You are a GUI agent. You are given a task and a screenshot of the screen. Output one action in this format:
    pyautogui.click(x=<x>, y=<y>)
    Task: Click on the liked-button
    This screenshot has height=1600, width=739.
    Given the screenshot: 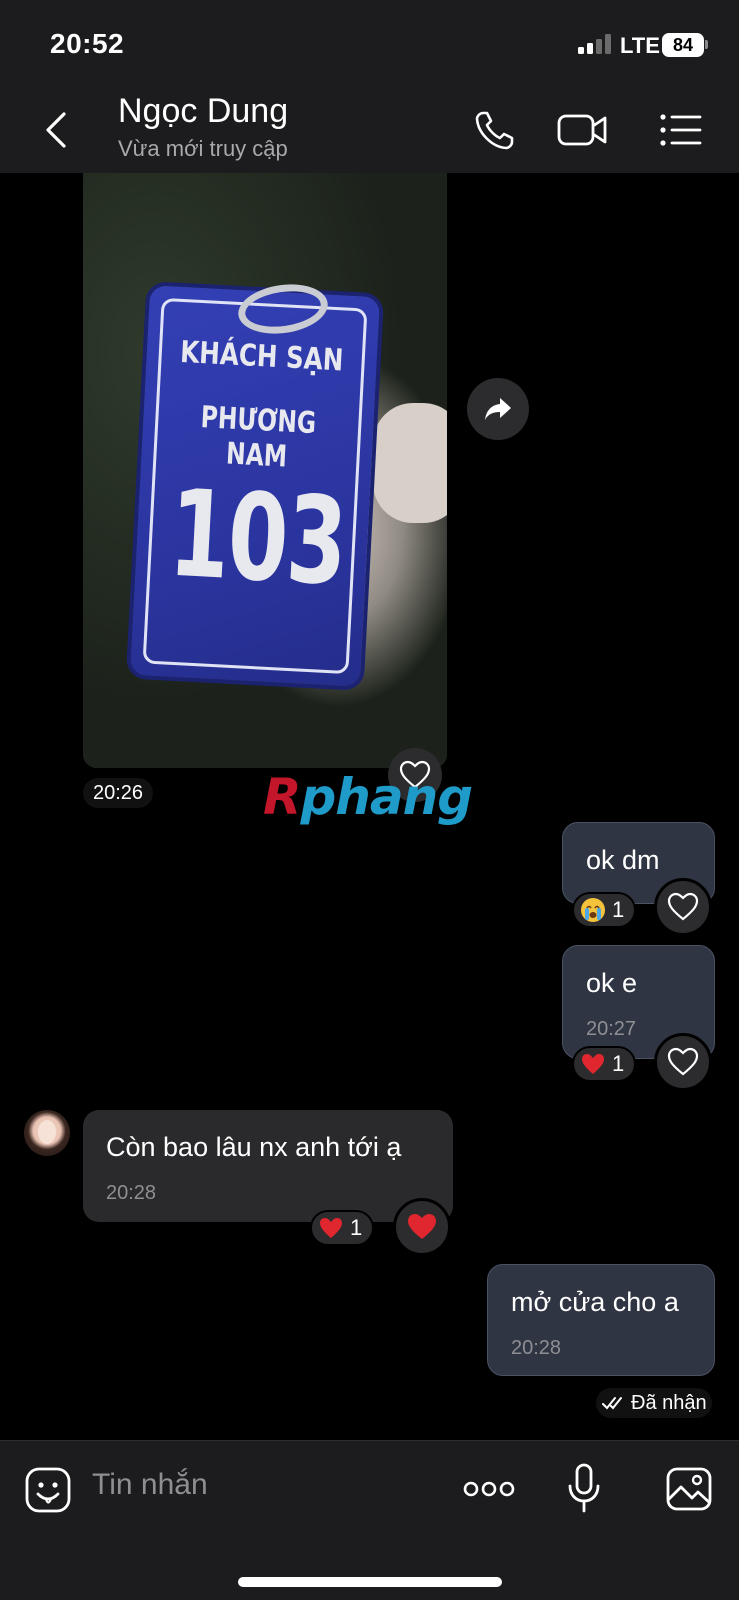 What is the action you would take?
    pyautogui.click(x=422, y=1227)
    